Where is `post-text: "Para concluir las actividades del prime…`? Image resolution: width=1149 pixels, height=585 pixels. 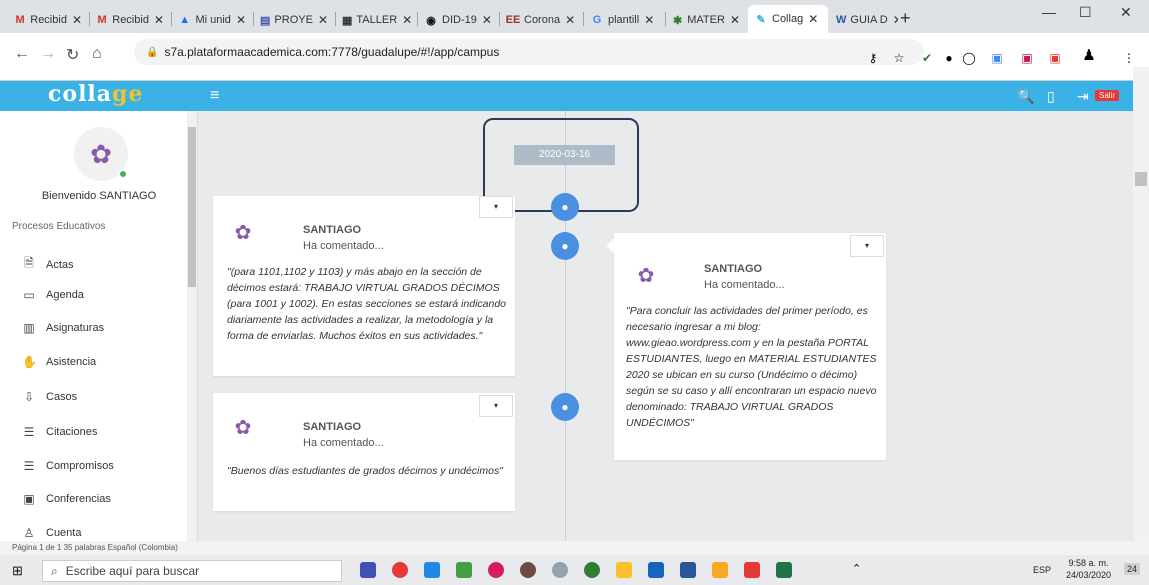
post-text: "Para concluir las actividades del prime… is located at coordinates (751, 367).